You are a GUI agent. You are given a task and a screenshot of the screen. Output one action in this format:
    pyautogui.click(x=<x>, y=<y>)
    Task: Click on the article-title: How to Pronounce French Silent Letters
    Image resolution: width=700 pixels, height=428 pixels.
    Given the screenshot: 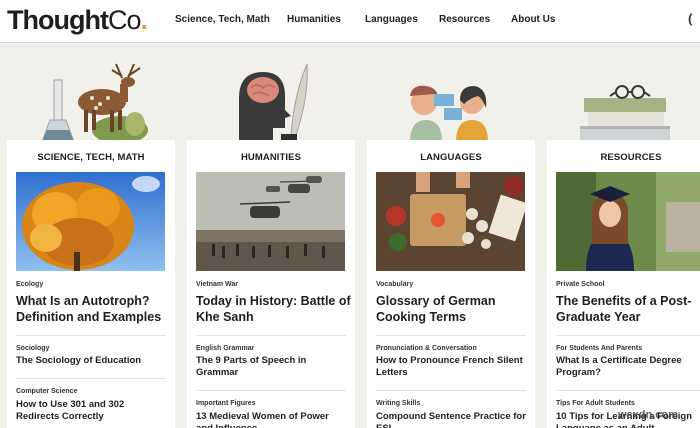 What is the action you would take?
    pyautogui.click(x=452, y=367)
    